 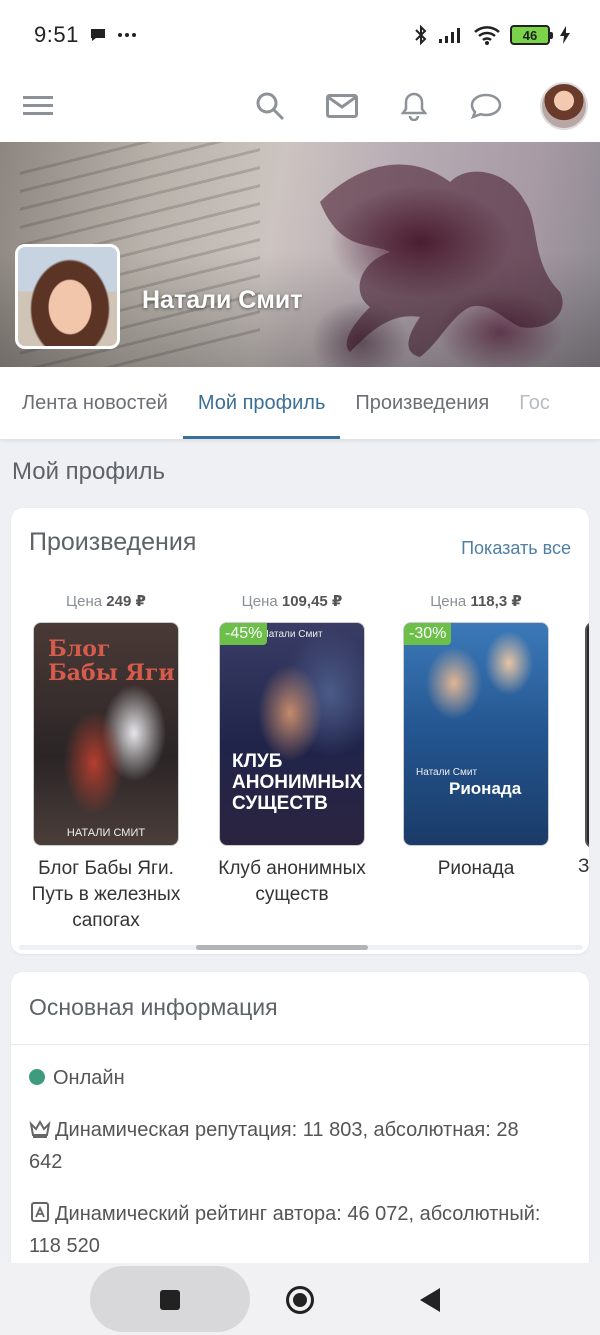 What do you see at coordinates (476, 734) in the screenshot?
I see `book-cover: Натали Смит Рионада -30%` at bounding box center [476, 734].